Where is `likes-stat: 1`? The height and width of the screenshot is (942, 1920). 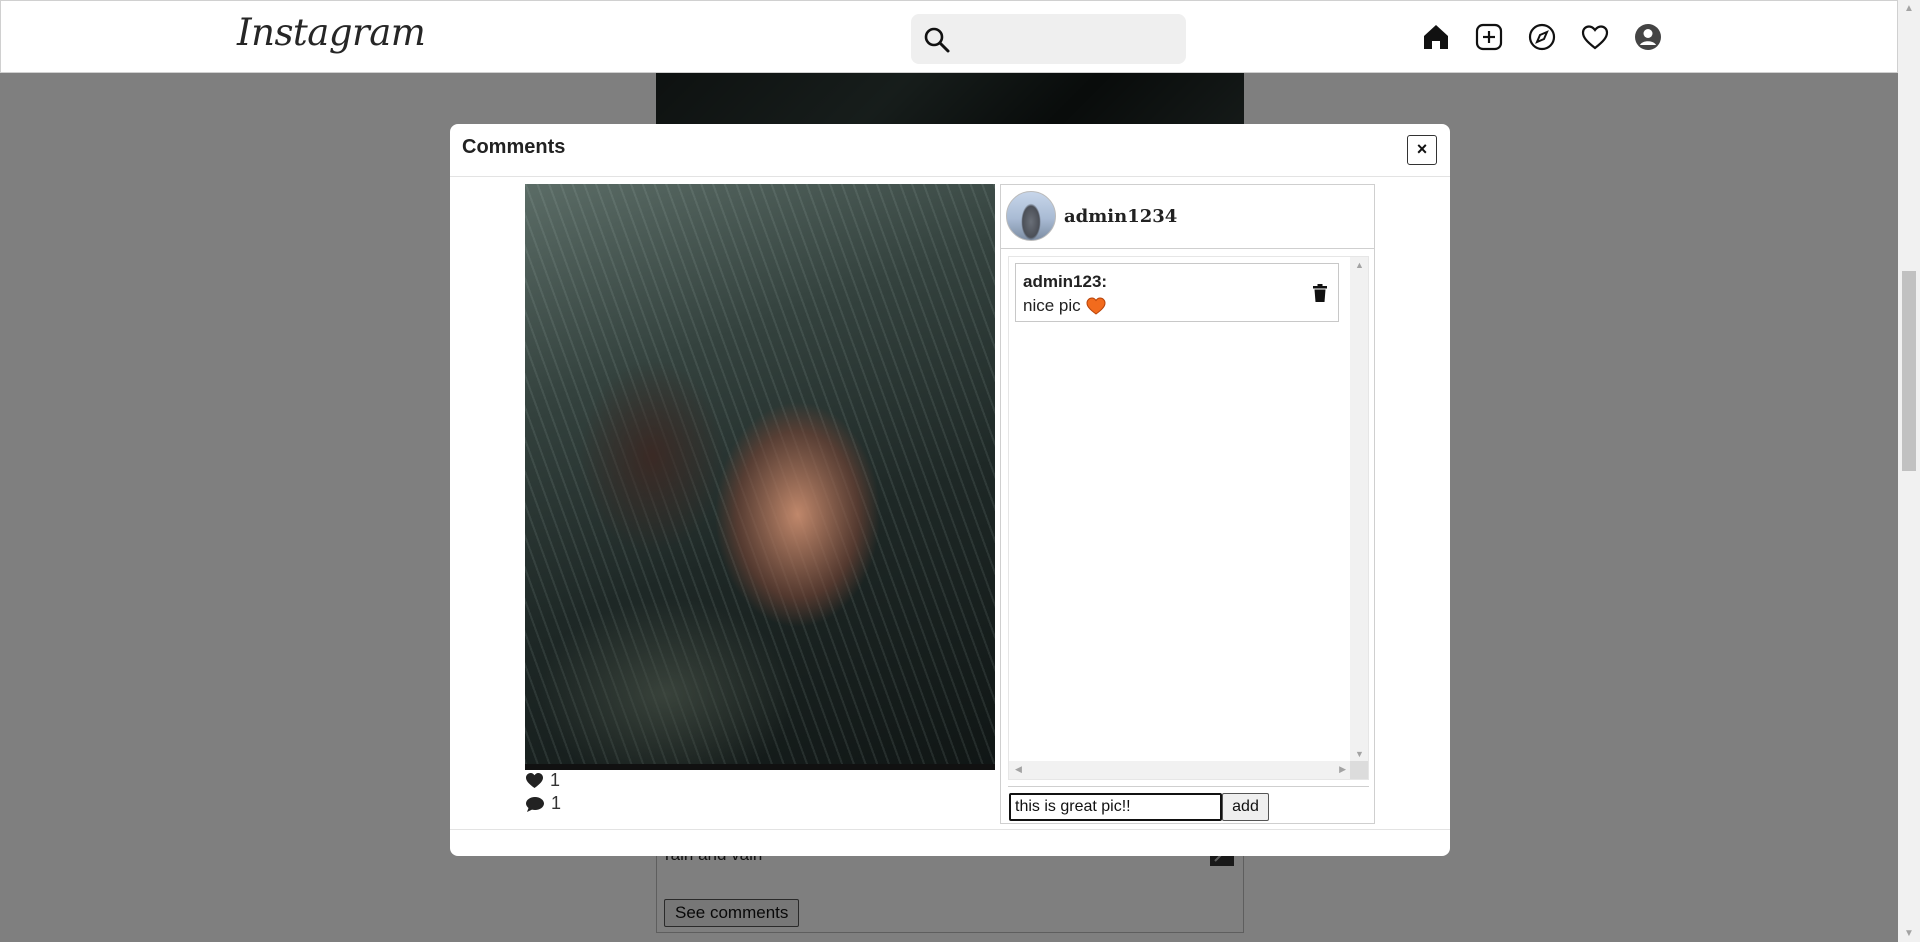 likes-stat: 1 is located at coordinates (542, 780).